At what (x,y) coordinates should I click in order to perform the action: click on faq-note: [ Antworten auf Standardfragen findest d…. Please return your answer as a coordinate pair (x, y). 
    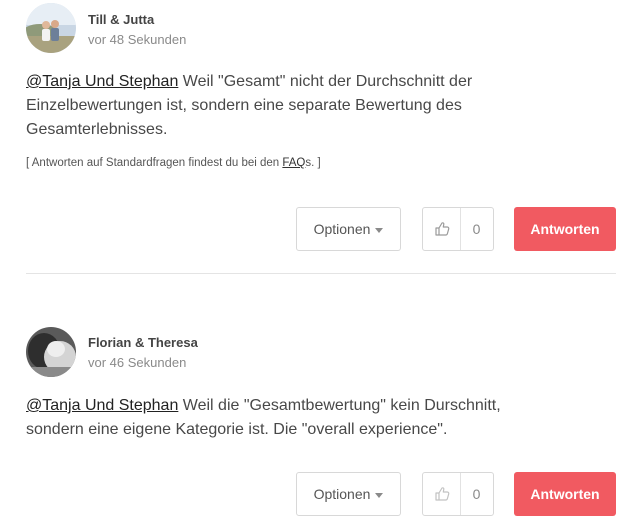
    Looking at the image, I should click on (173, 163).